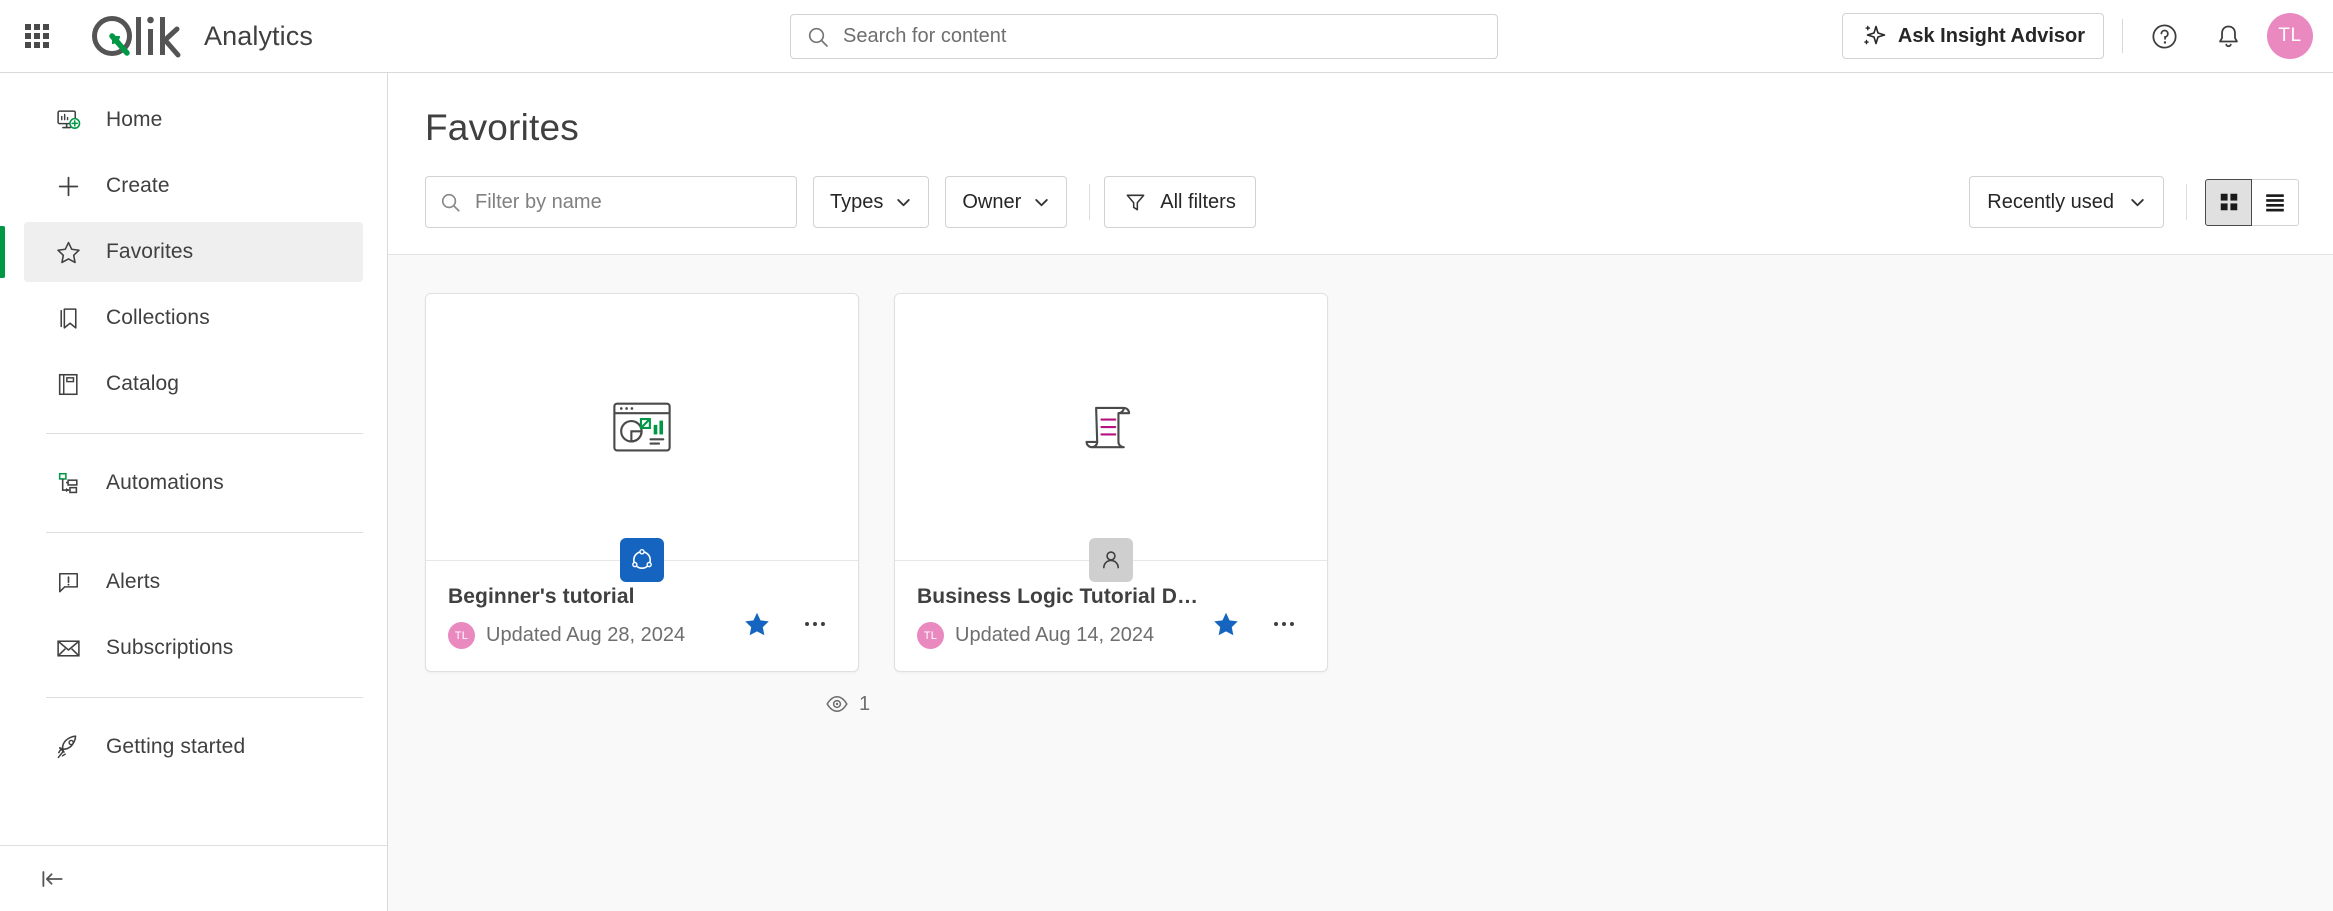 The height and width of the screenshot is (911, 2333). Describe the element at coordinates (68, 582) in the screenshot. I see `alert-bubble-icon` at that location.